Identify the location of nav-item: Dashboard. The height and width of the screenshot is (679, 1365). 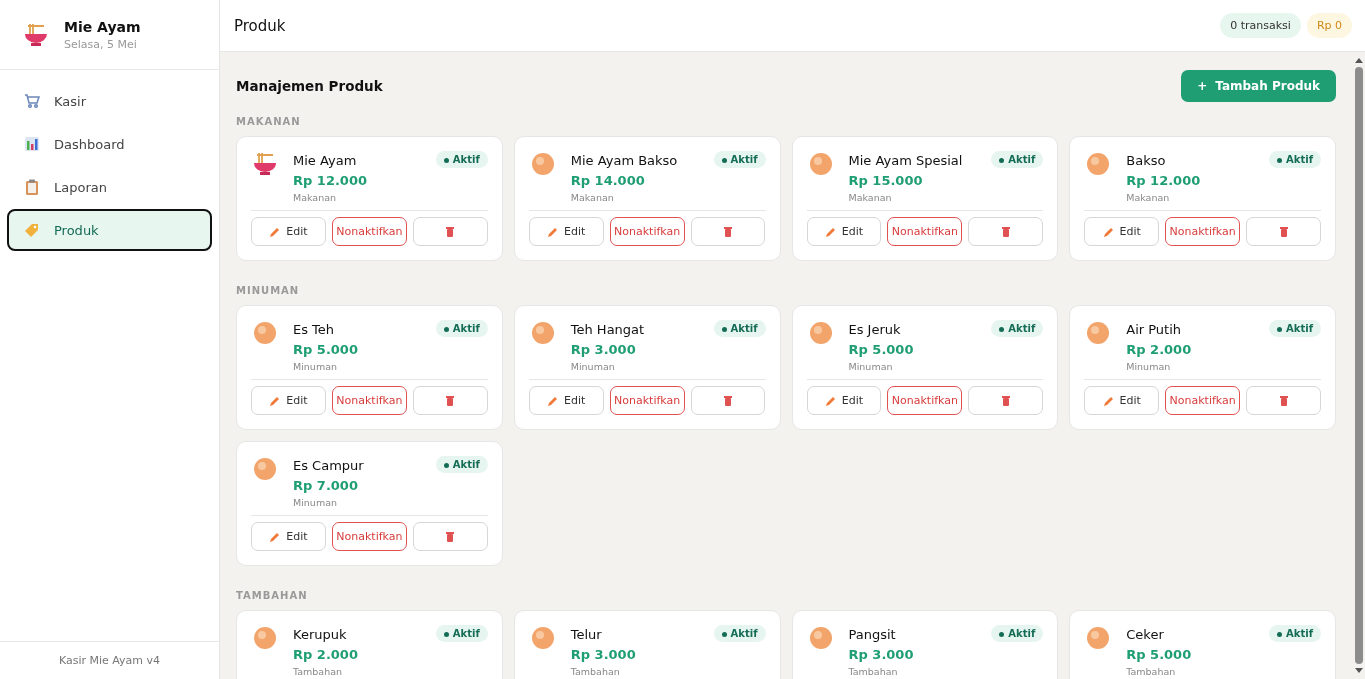
(109, 144).